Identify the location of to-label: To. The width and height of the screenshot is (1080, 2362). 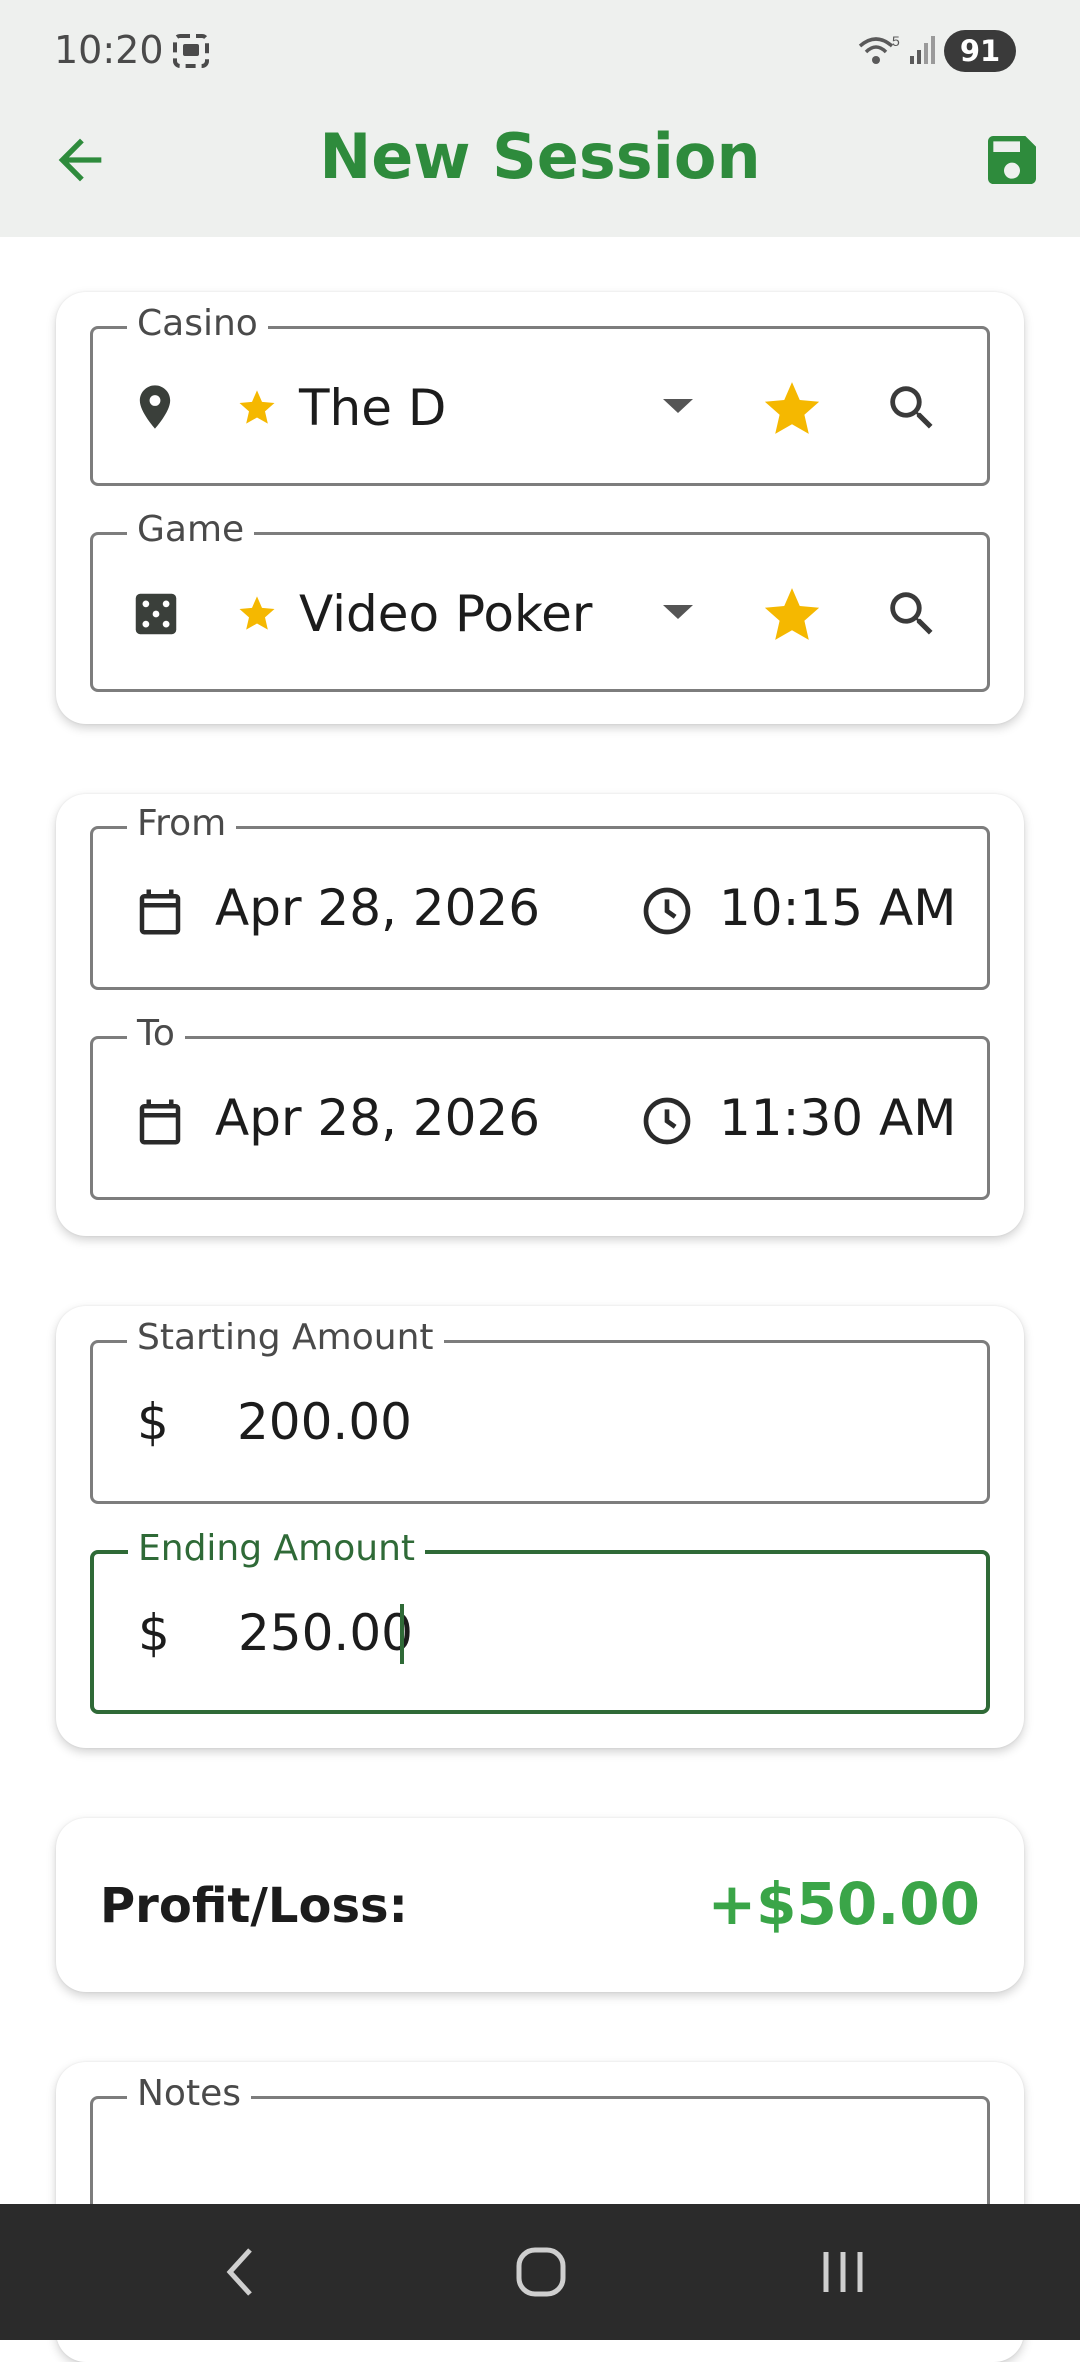
(156, 1033).